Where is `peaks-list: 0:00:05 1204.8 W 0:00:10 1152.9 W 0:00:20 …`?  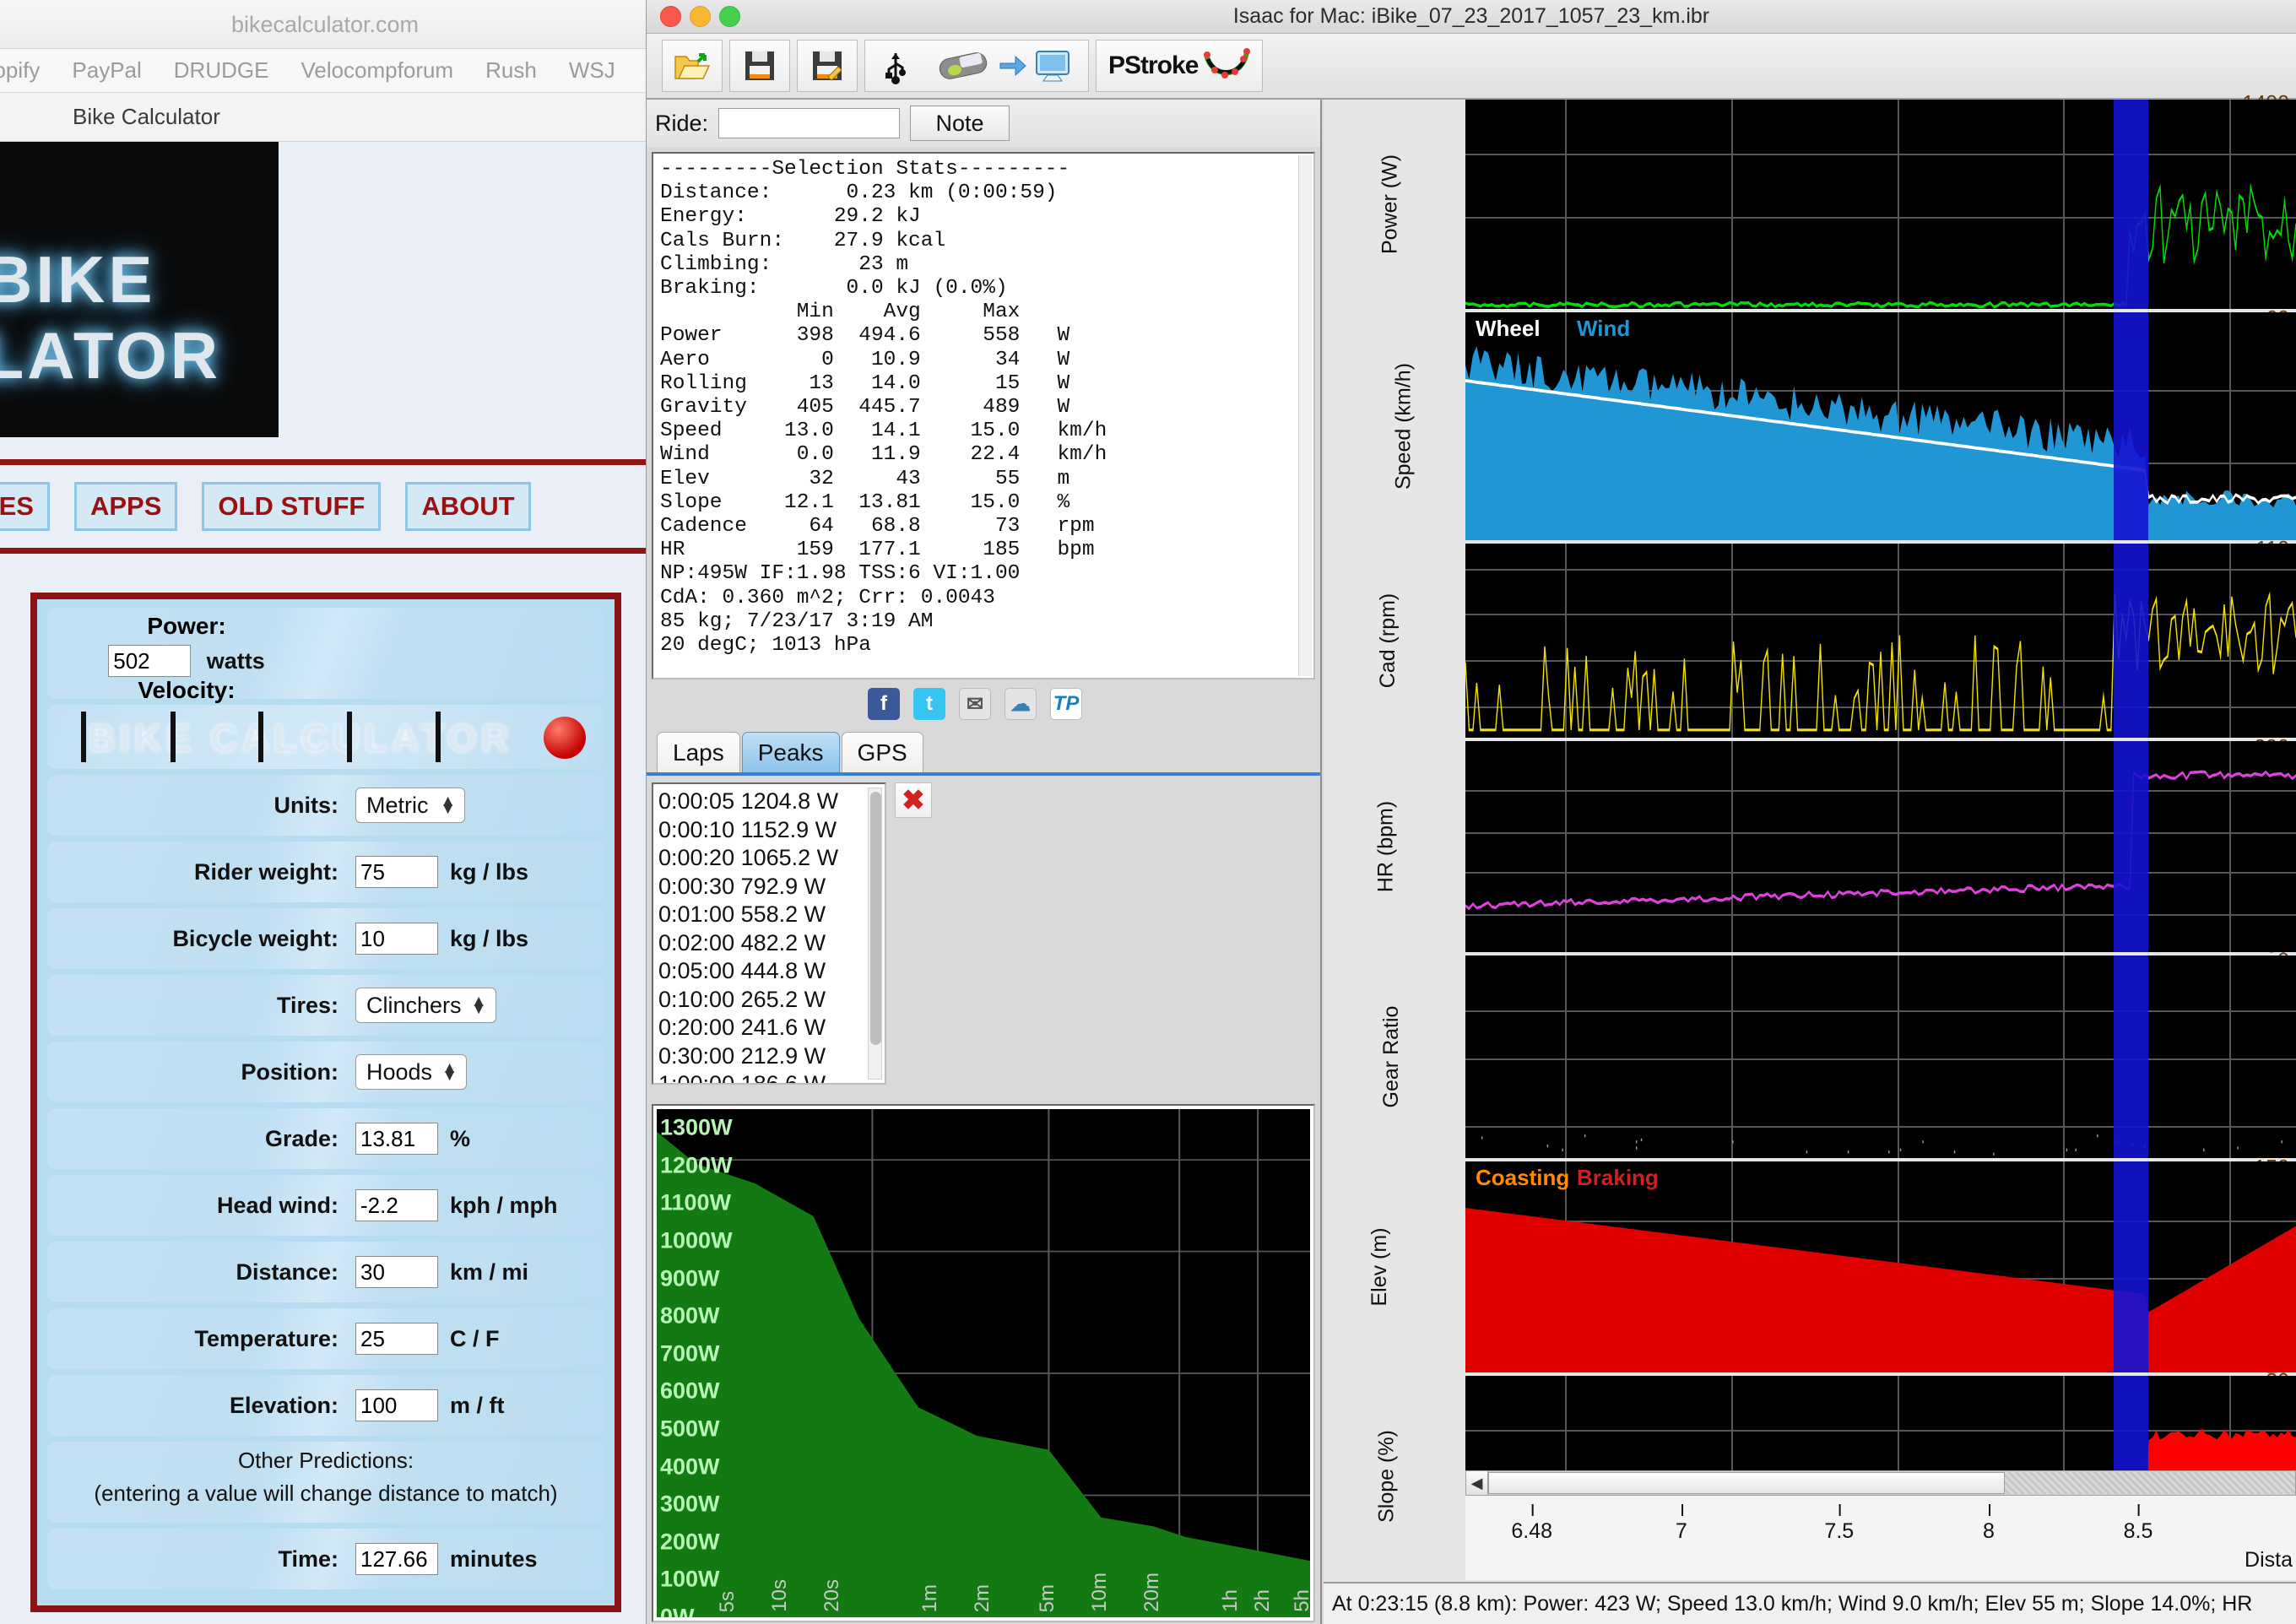
peaks-list: 0:00:05 1204.8 W 0:00:10 1152.9 W 0:00:20 … is located at coordinates (769, 933).